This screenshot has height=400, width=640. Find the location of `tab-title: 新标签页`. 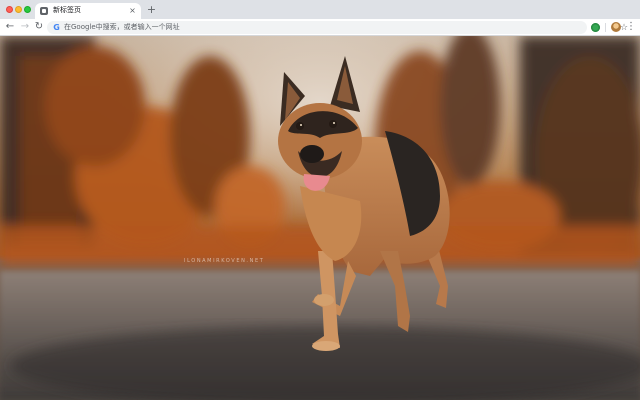

tab-title: 新标签页 is located at coordinates (67, 10).